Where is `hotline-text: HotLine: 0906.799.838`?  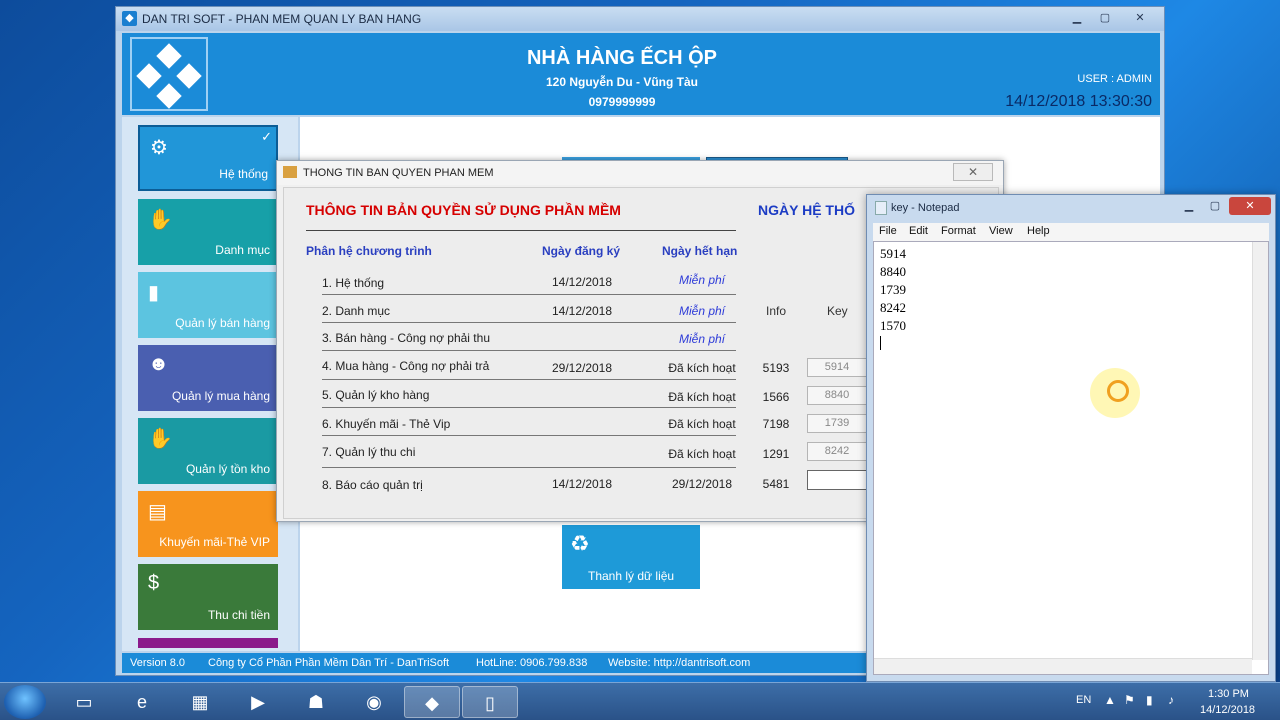 hotline-text: HotLine: 0906.799.838 is located at coordinates (532, 663).